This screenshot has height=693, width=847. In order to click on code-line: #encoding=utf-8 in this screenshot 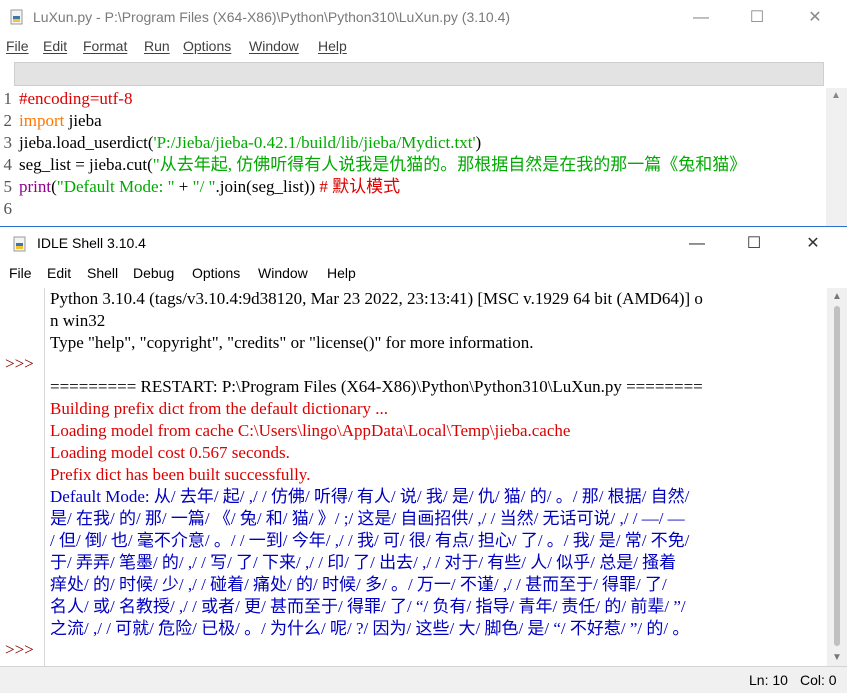, I will do `click(382, 99)`.